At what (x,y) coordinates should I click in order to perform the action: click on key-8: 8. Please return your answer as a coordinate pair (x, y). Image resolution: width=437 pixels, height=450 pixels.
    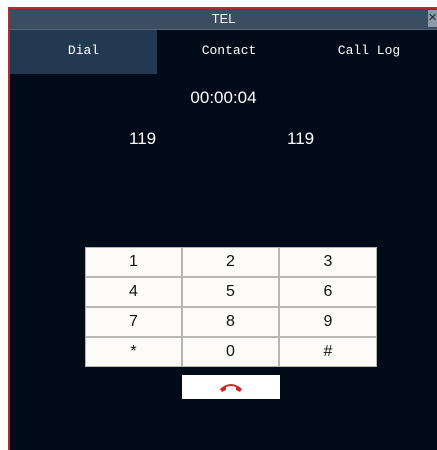
    Looking at the image, I should click on (230, 322).